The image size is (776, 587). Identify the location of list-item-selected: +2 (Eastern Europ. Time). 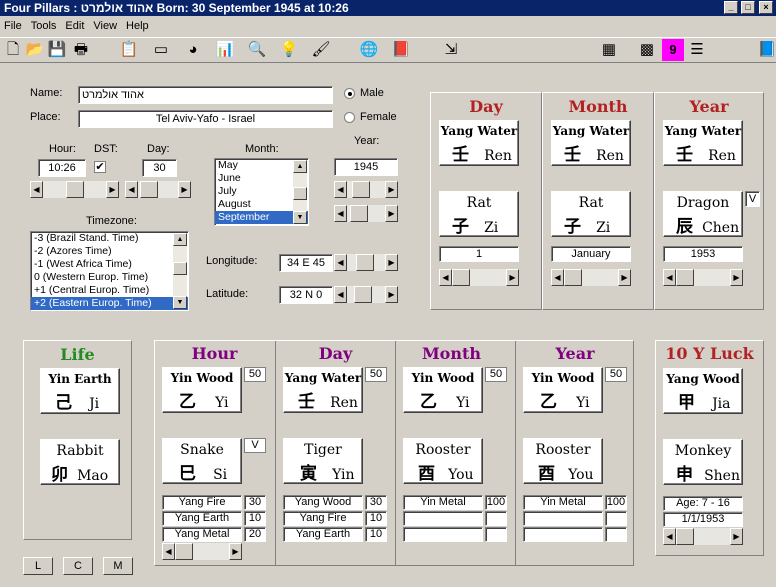
(109, 303).